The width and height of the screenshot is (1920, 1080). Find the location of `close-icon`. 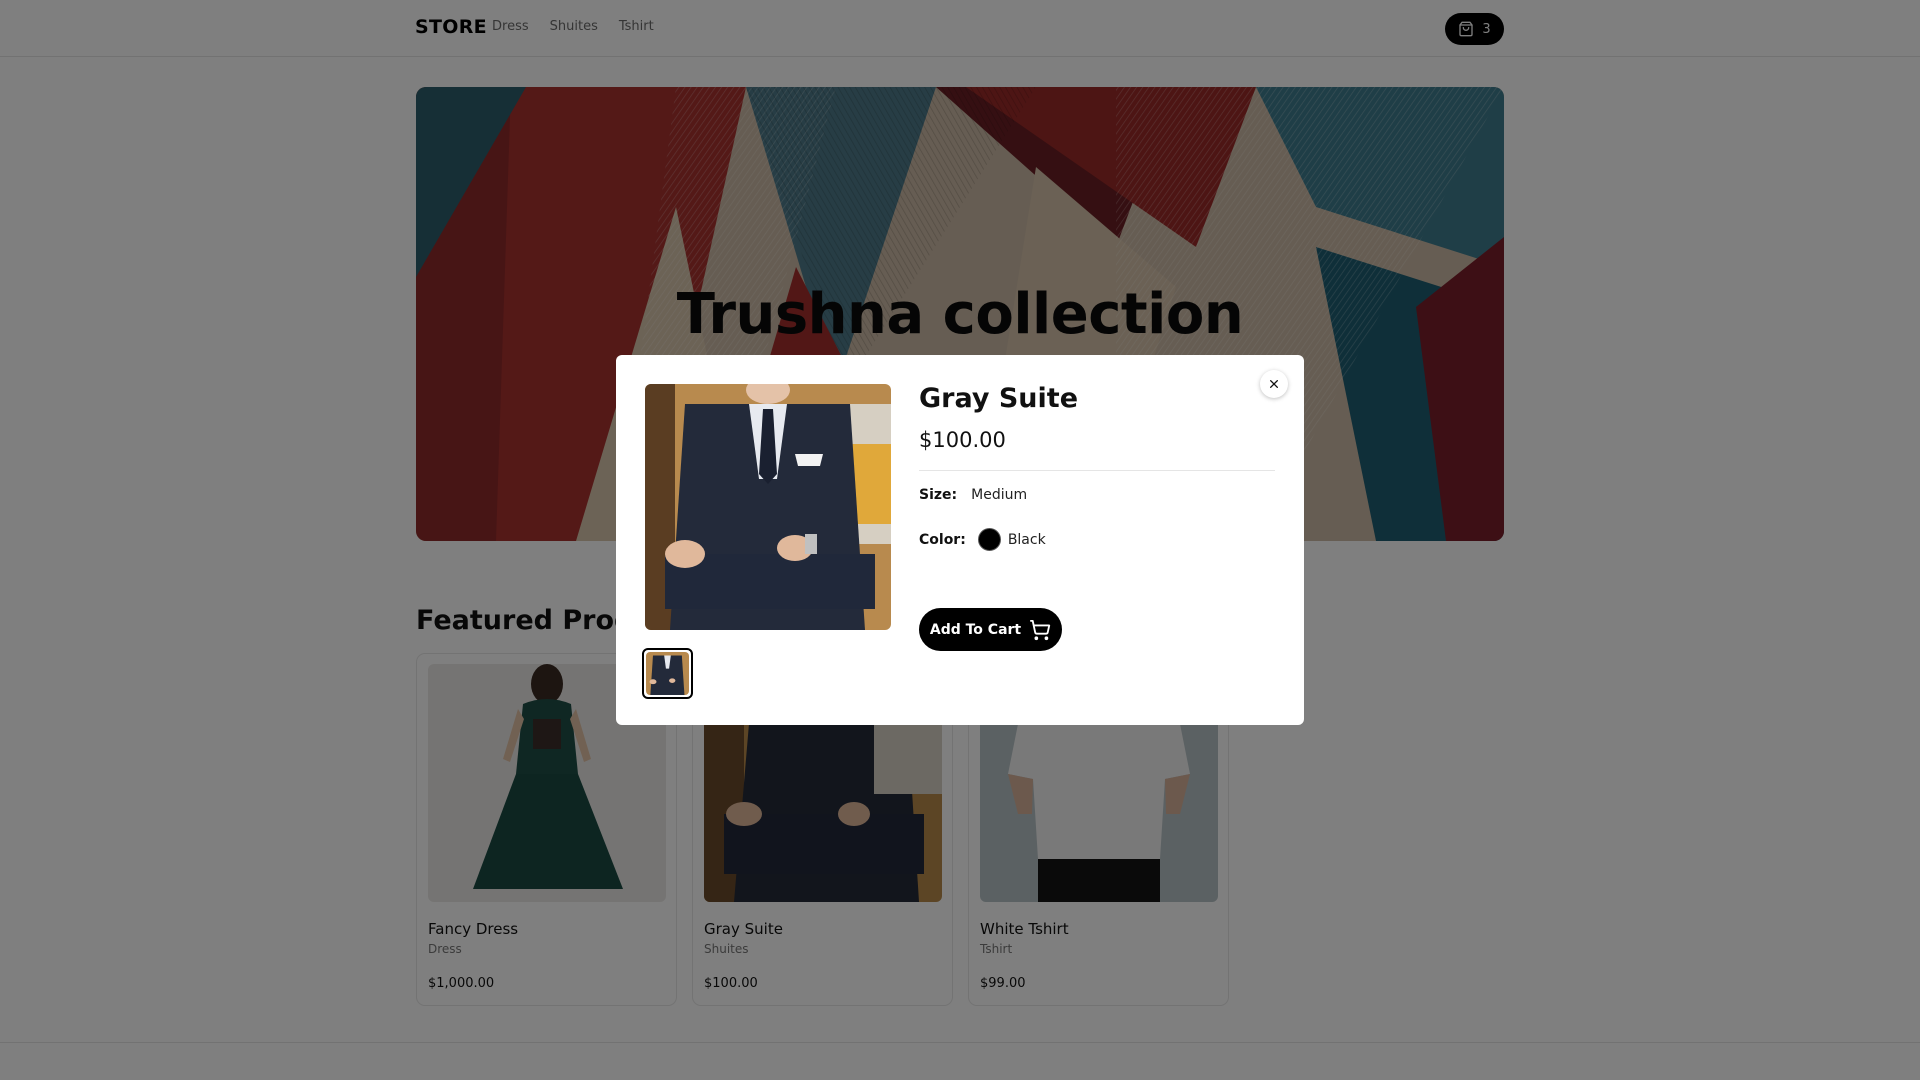

close-icon is located at coordinates (1274, 384).